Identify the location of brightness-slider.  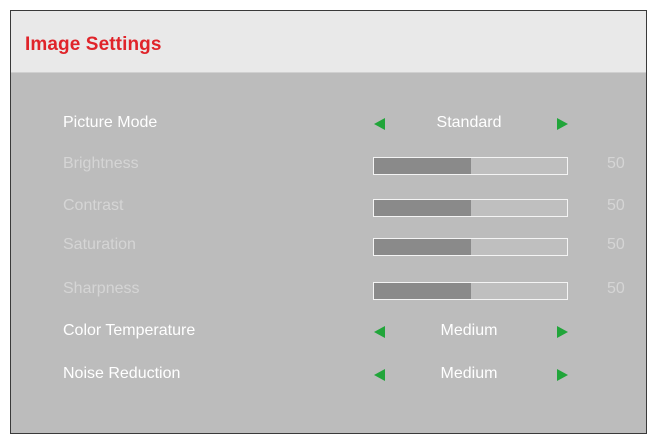
(470, 166).